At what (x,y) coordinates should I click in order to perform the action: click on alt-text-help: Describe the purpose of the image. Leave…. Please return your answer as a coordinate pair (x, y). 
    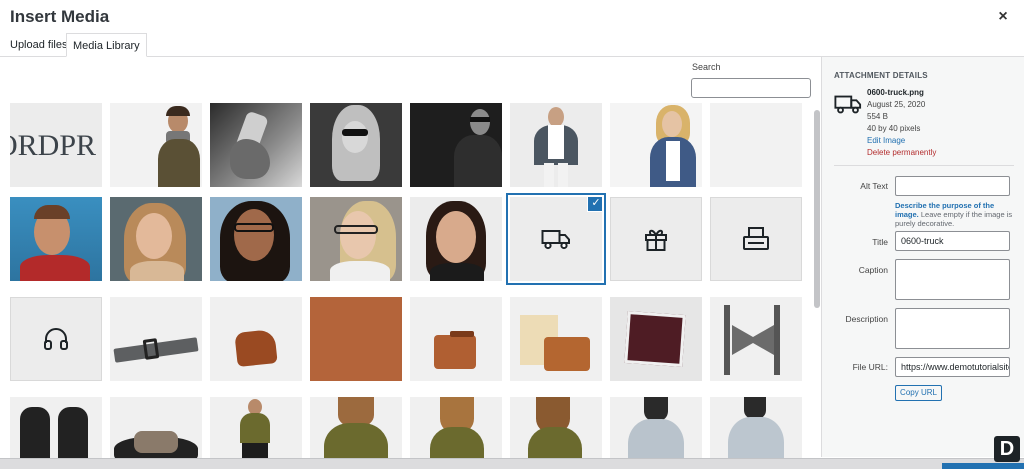
    Looking at the image, I should click on (954, 214).